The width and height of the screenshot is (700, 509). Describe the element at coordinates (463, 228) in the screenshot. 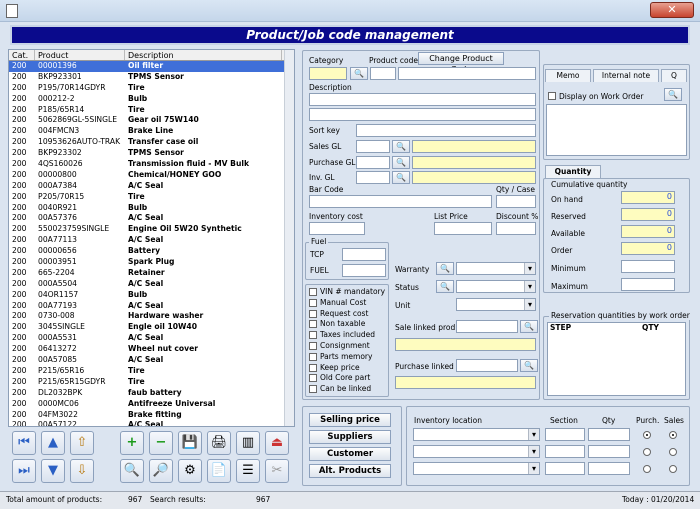

I see `list-price-field` at that location.